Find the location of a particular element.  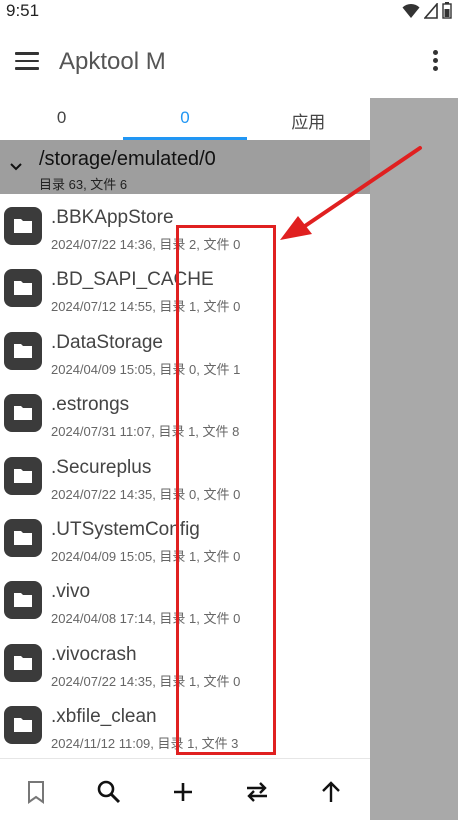

swap-icon is located at coordinates (257, 792).